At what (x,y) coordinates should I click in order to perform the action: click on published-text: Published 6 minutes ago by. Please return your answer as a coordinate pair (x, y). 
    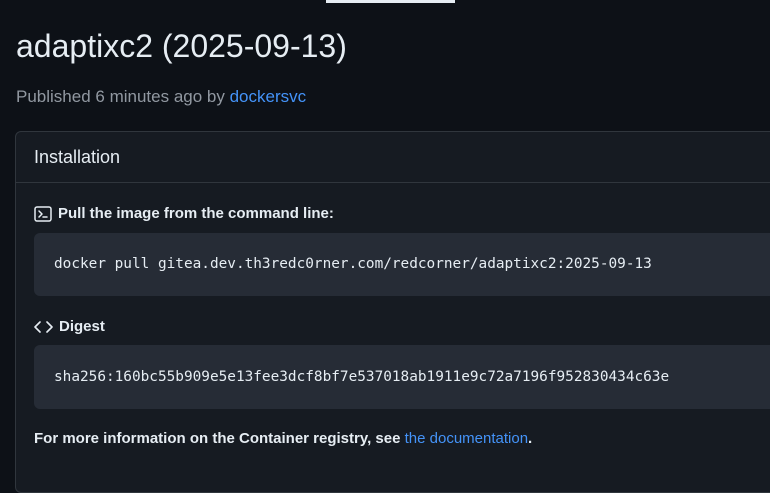
    Looking at the image, I should click on (120, 96).